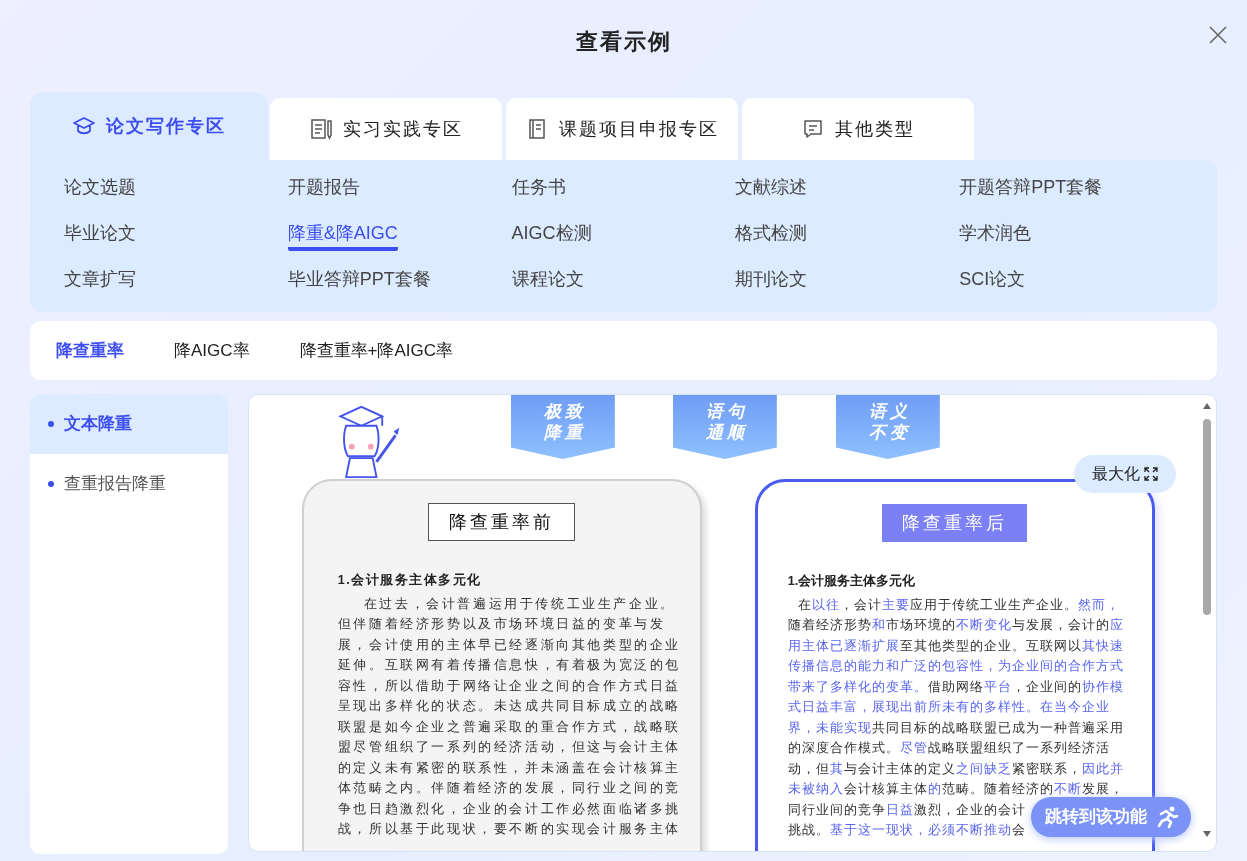 The image size is (1247, 861). I want to click on category-link: 开题报告, so click(323, 187).